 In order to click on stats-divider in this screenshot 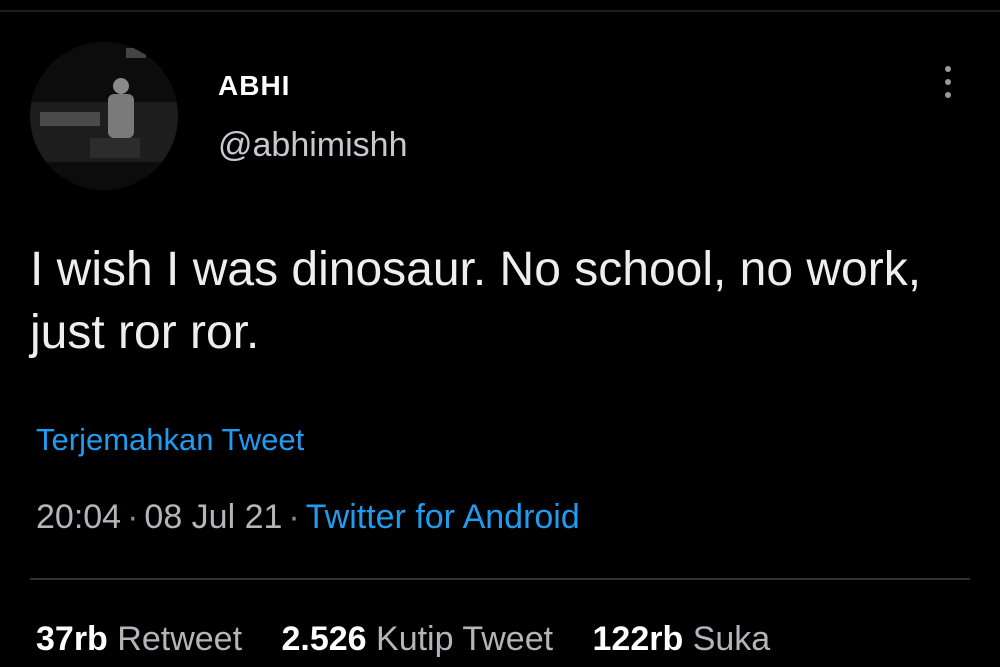, I will do `click(500, 579)`.